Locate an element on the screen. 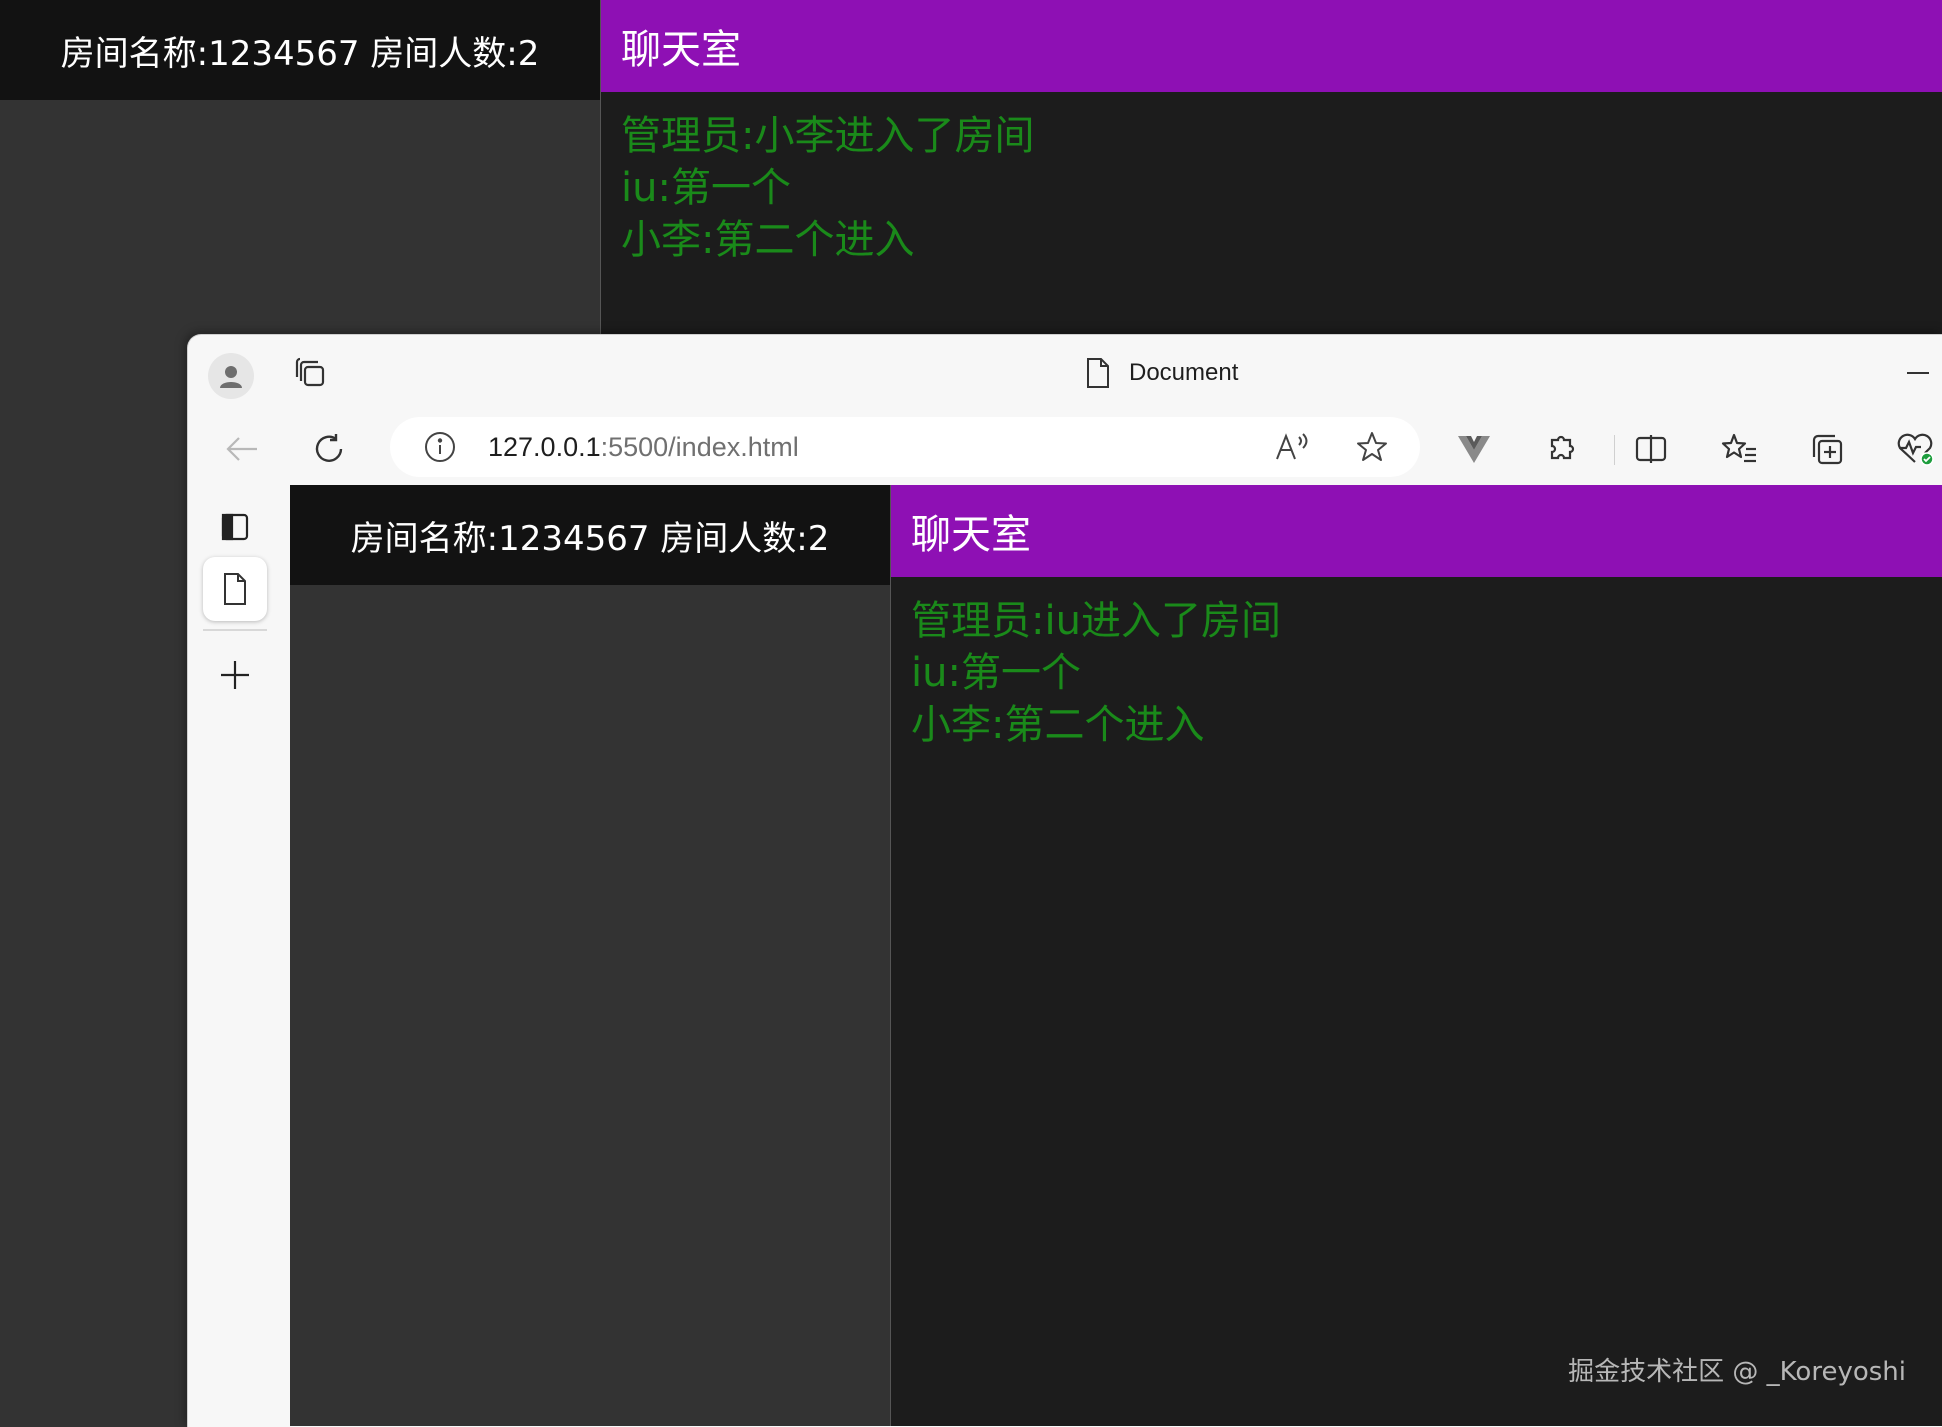 This screenshot has width=1942, height=1427. url-path: :5500/index.html is located at coordinates (699, 446).